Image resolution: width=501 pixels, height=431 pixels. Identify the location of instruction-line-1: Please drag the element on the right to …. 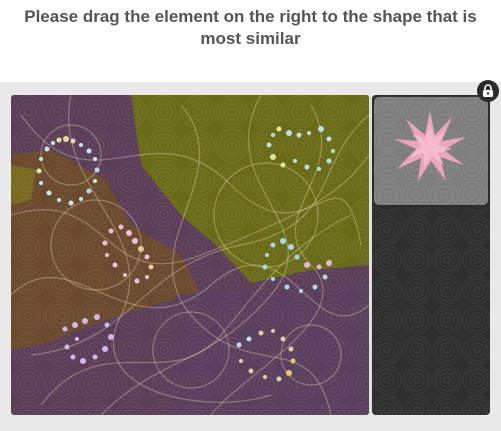
(250, 16).